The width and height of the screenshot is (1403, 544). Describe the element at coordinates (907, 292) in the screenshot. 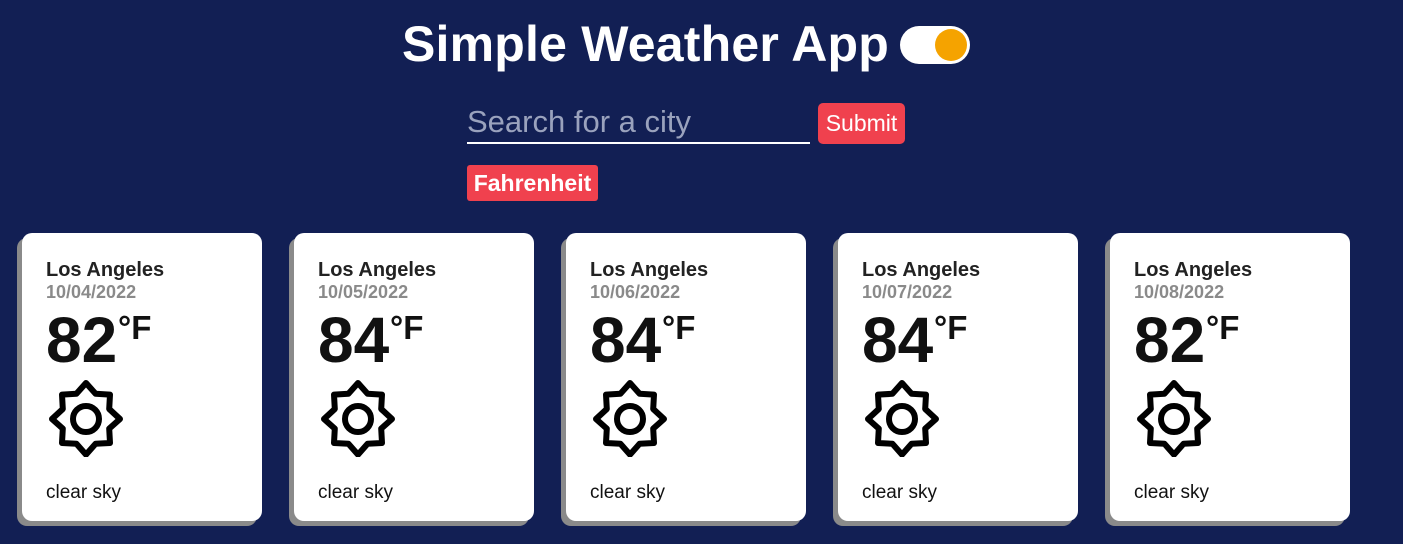

I see `card-date: 10/07/2022` at that location.